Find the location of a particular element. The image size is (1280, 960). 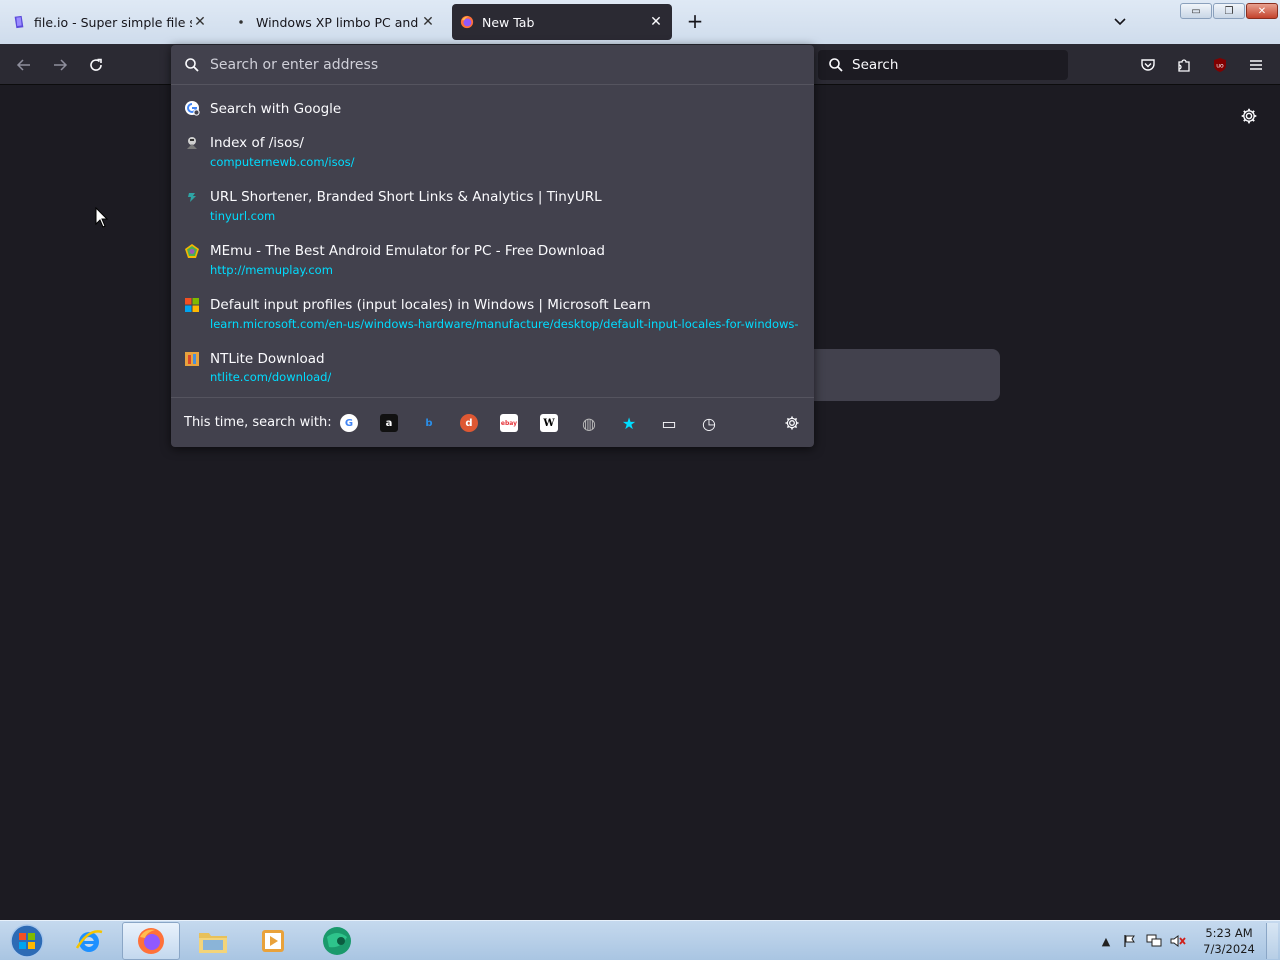

result-title: Index of /isos/ is located at coordinates (257, 143).